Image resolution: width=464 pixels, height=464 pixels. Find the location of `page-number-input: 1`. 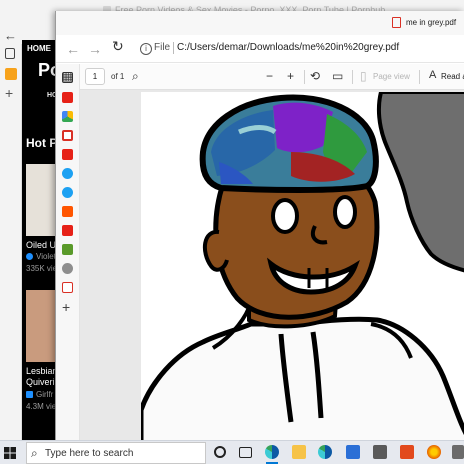

page-number-input: 1 is located at coordinates (95, 76).